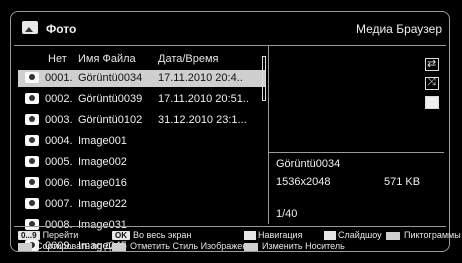 The image size is (462, 263). Describe the element at coordinates (102, 183) in the screenshot. I see `file-name: Image016` at that location.